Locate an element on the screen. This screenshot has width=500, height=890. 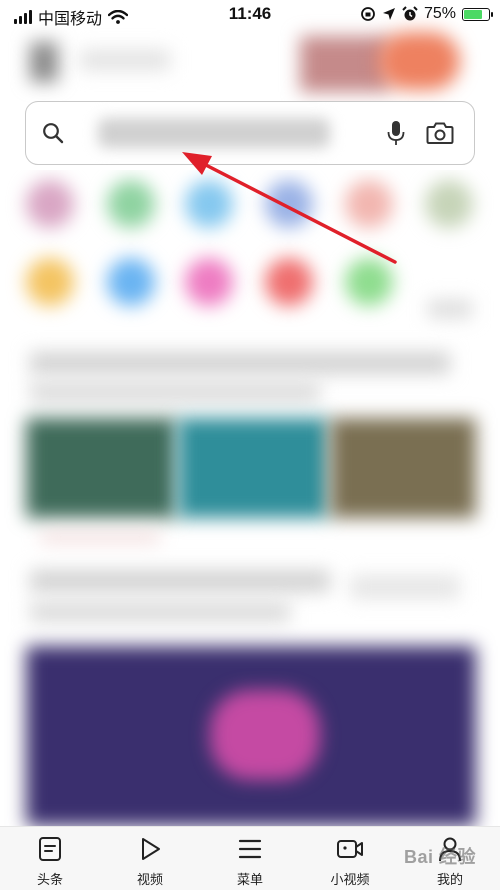
battery-fill is located at coordinates (473, 14).